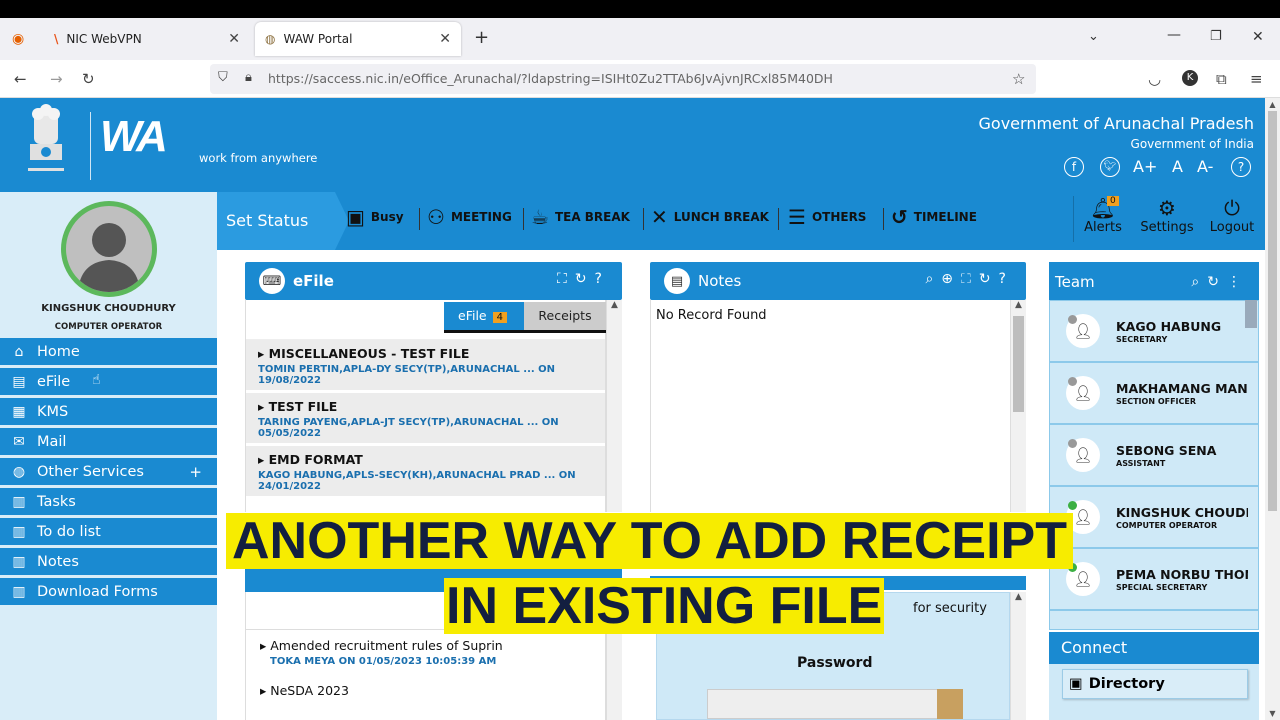 Image resolution: width=1280 pixels, height=720 pixels. What do you see at coordinates (710, 217) in the screenshot?
I see `status-lunch-break: ✕ LUNCH BREAK` at bounding box center [710, 217].